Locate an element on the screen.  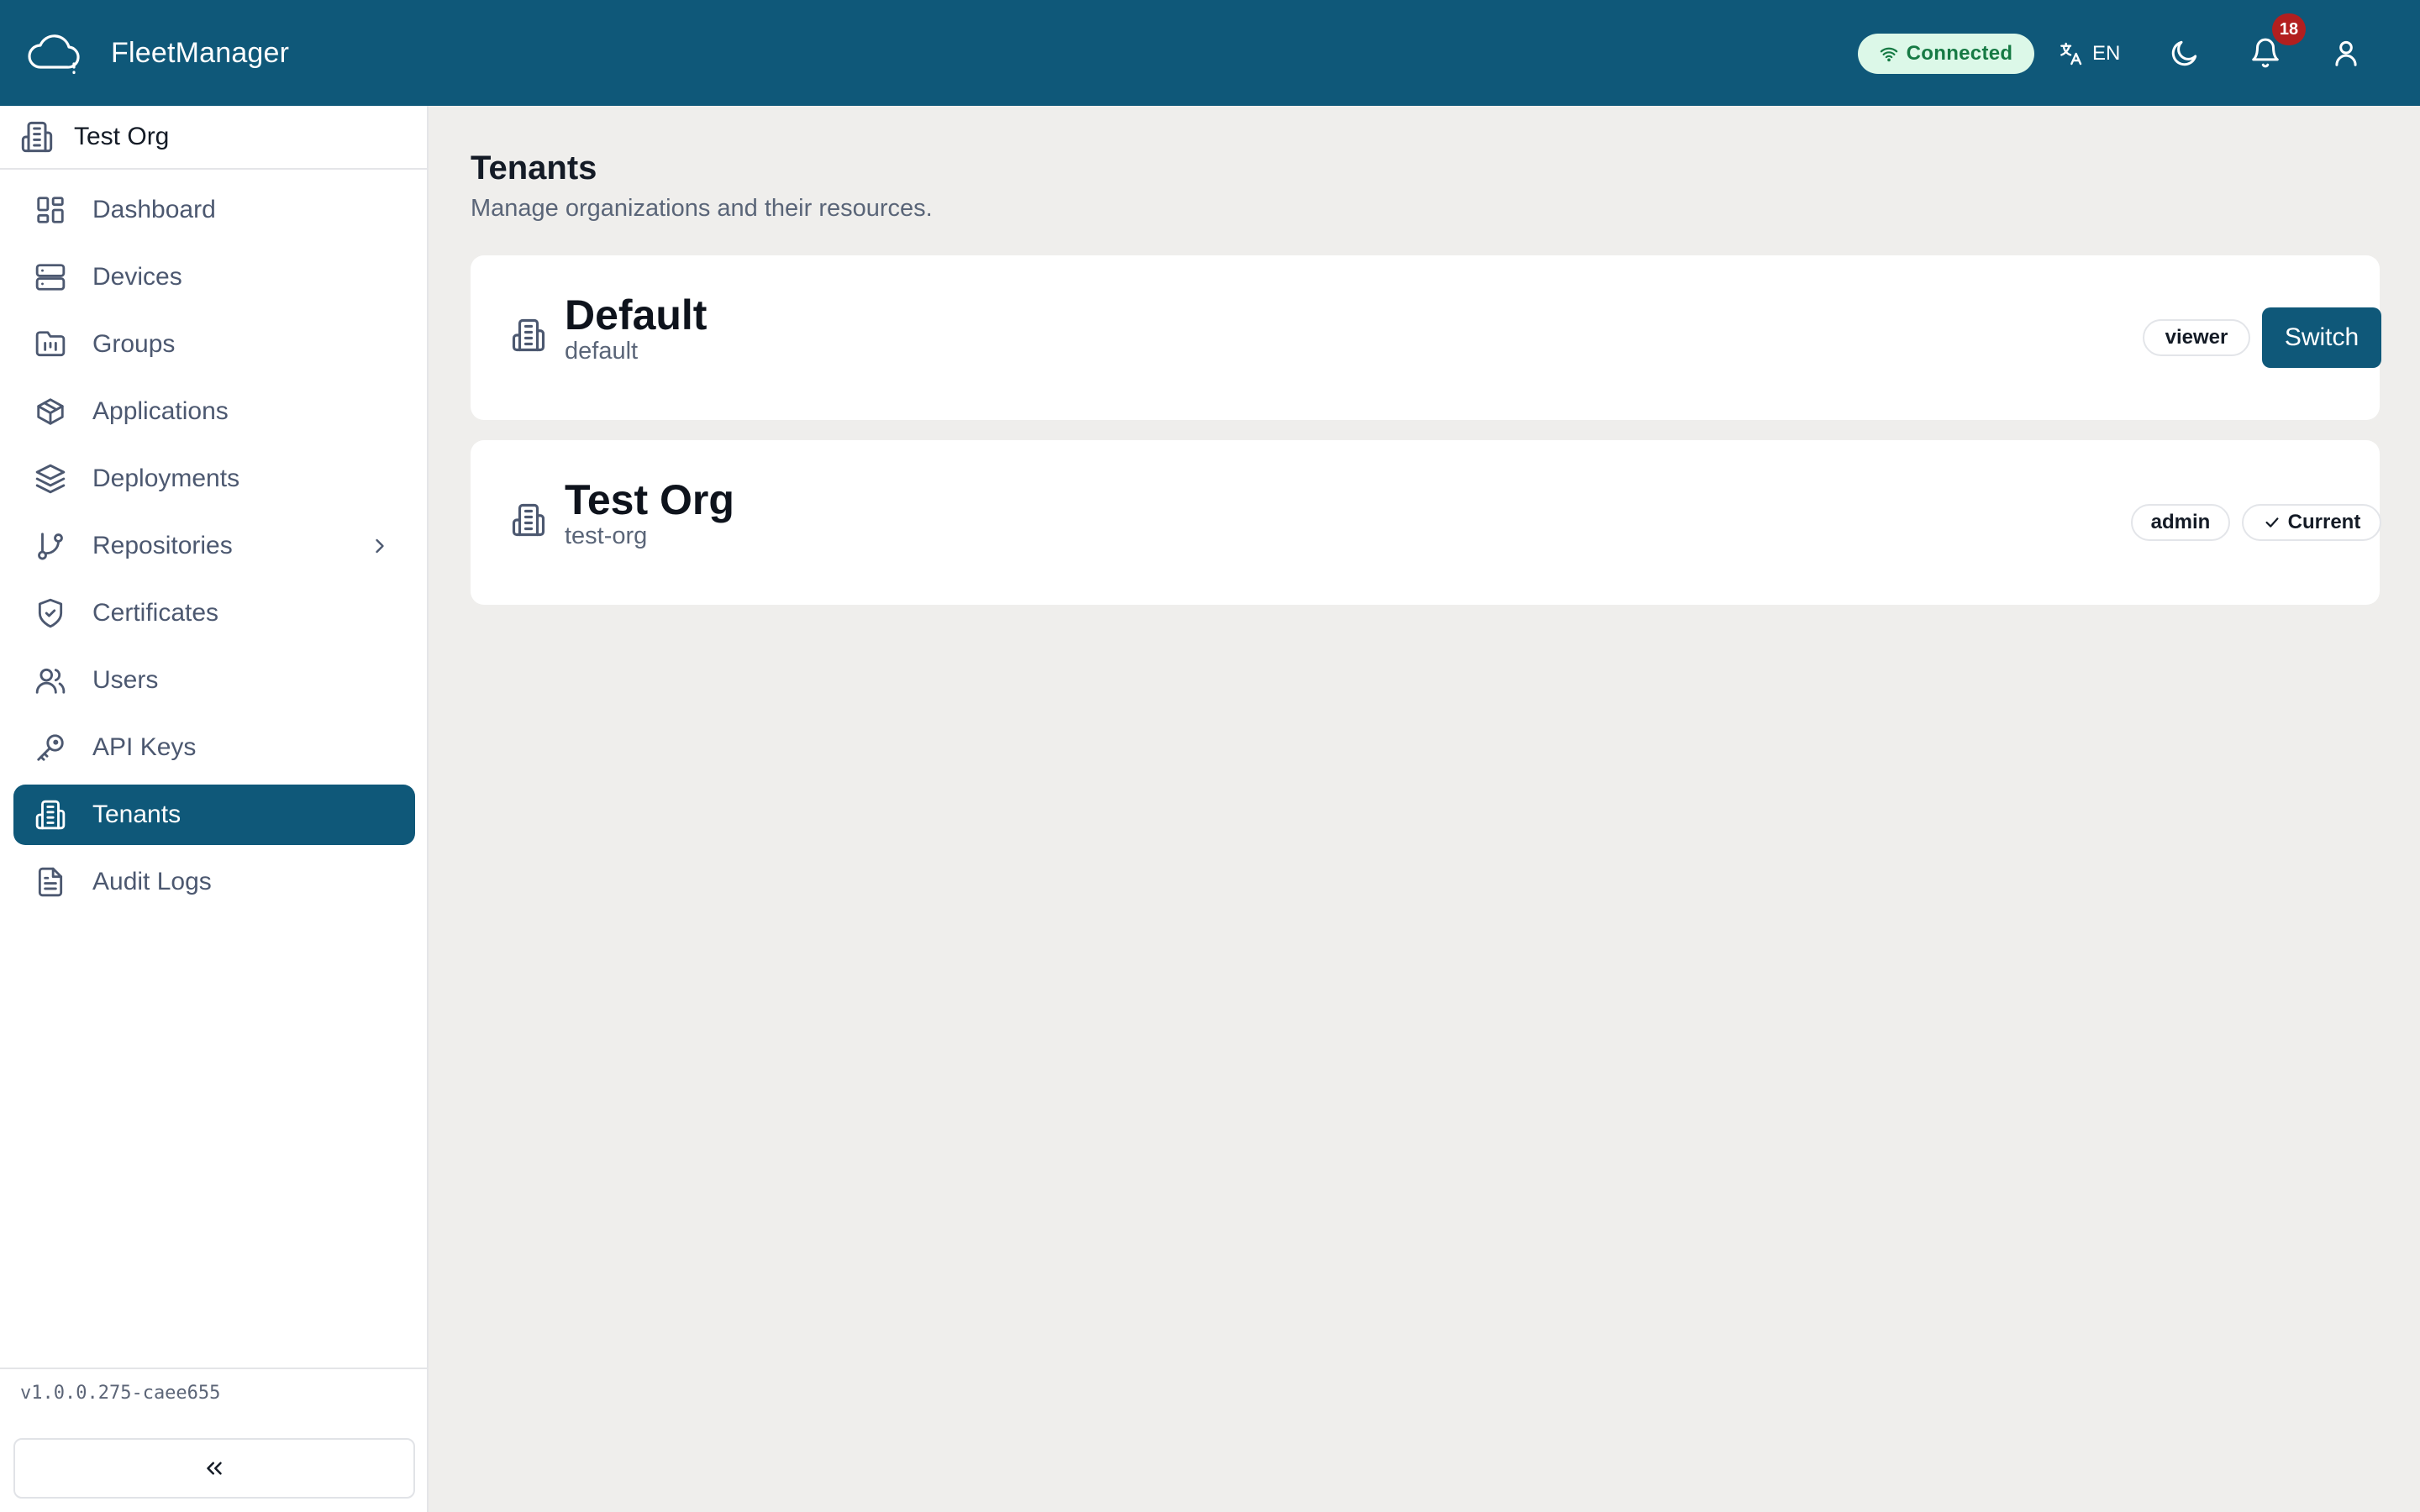
sidebar-item-deployments: Deployments is located at coordinates (214, 479).